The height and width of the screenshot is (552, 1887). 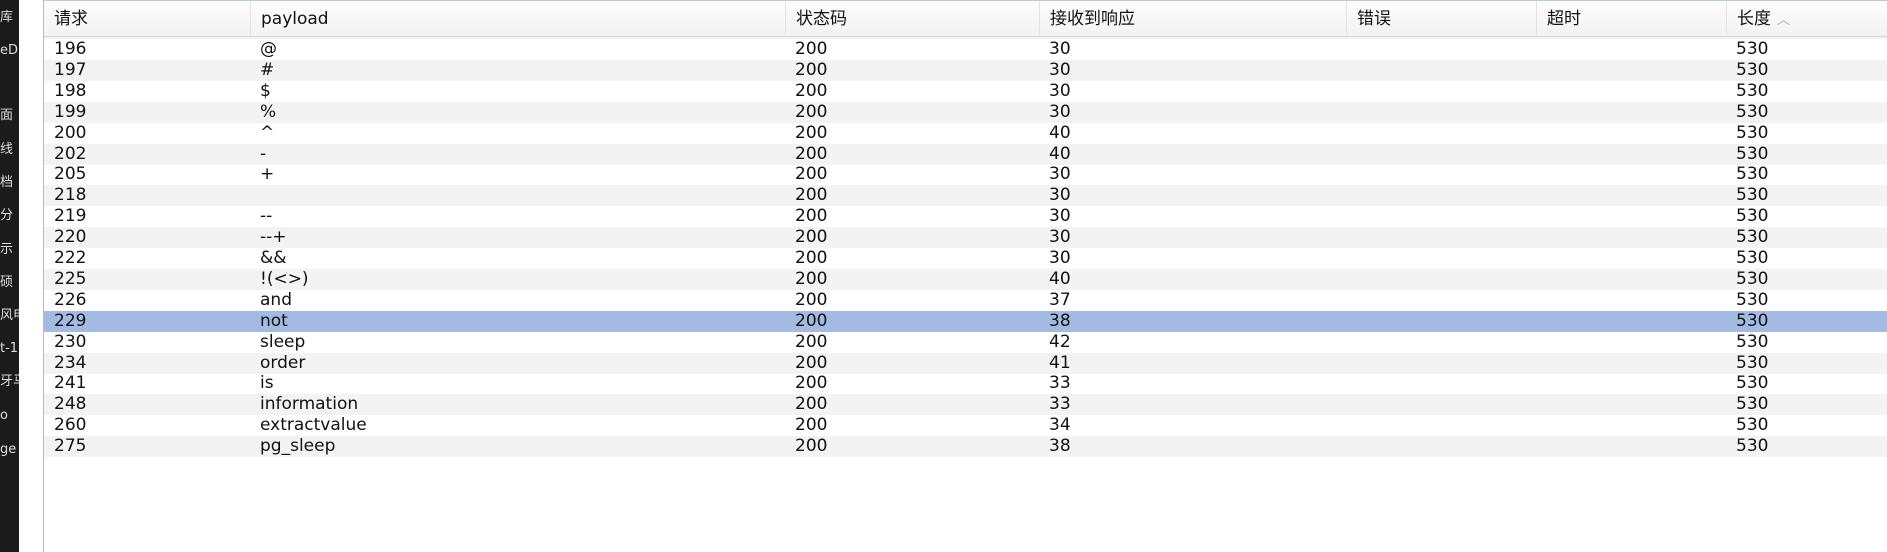 I want to click on table-row: 205 +200 30 530, so click(x=965, y=174).